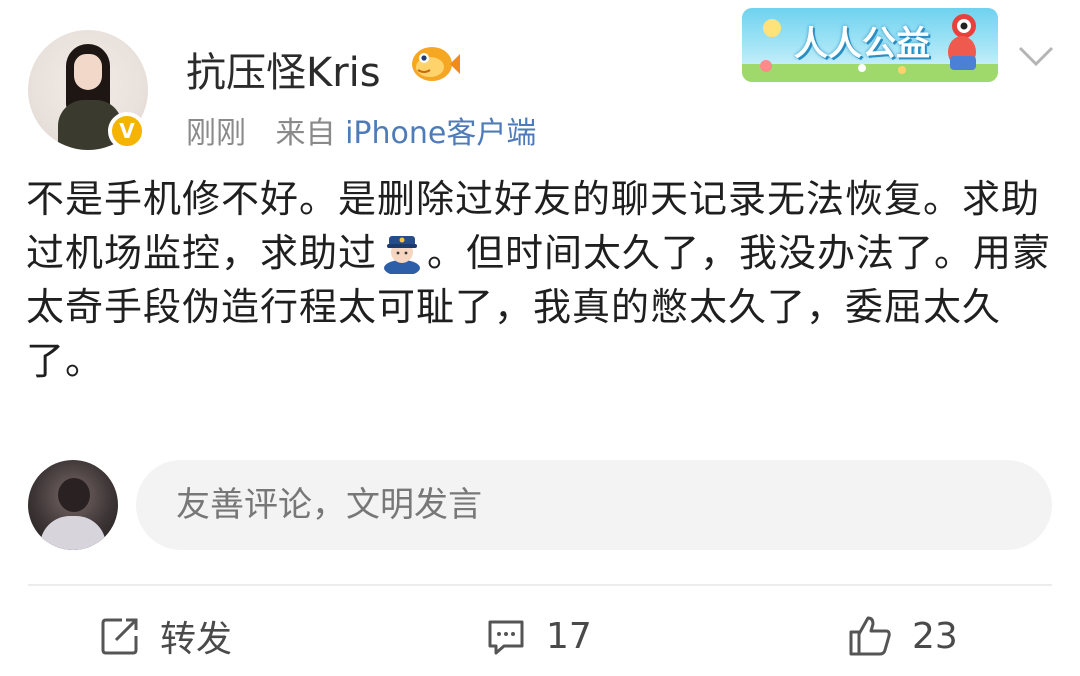 The image size is (1080, 676). Describe the element at coordinates (436, 64) in the screenshot. I see `fish-membership-icon` at that location.